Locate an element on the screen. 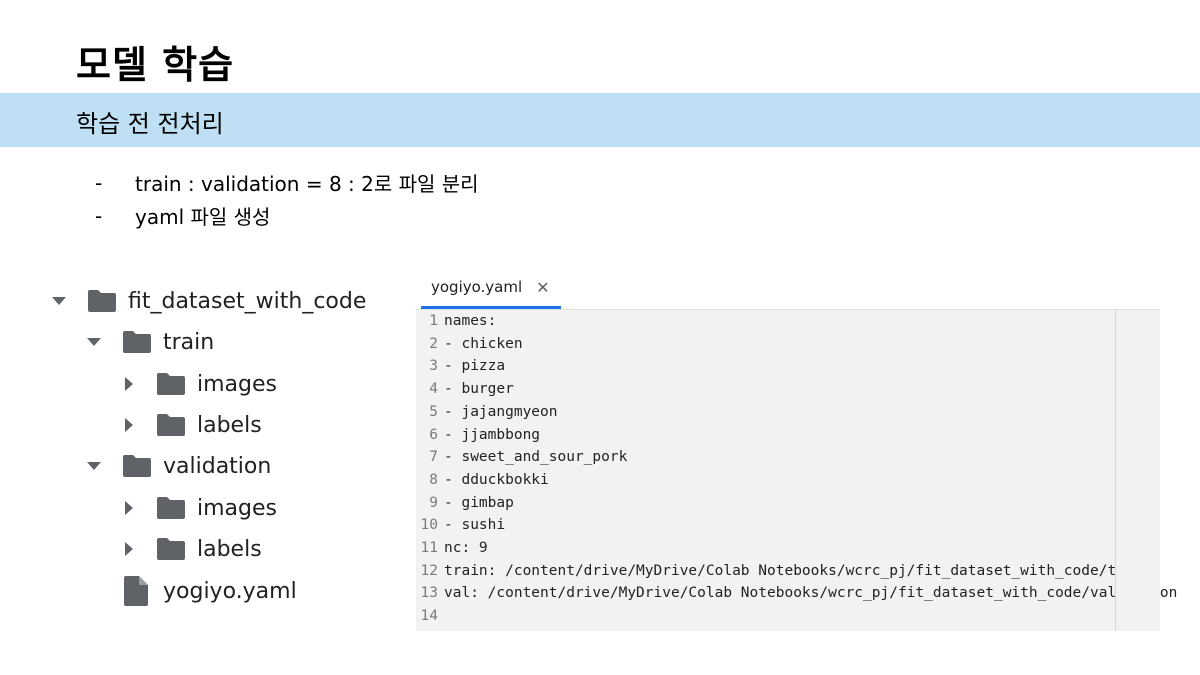  code-line: 10 - sushi is located at coordinates (461, 525).